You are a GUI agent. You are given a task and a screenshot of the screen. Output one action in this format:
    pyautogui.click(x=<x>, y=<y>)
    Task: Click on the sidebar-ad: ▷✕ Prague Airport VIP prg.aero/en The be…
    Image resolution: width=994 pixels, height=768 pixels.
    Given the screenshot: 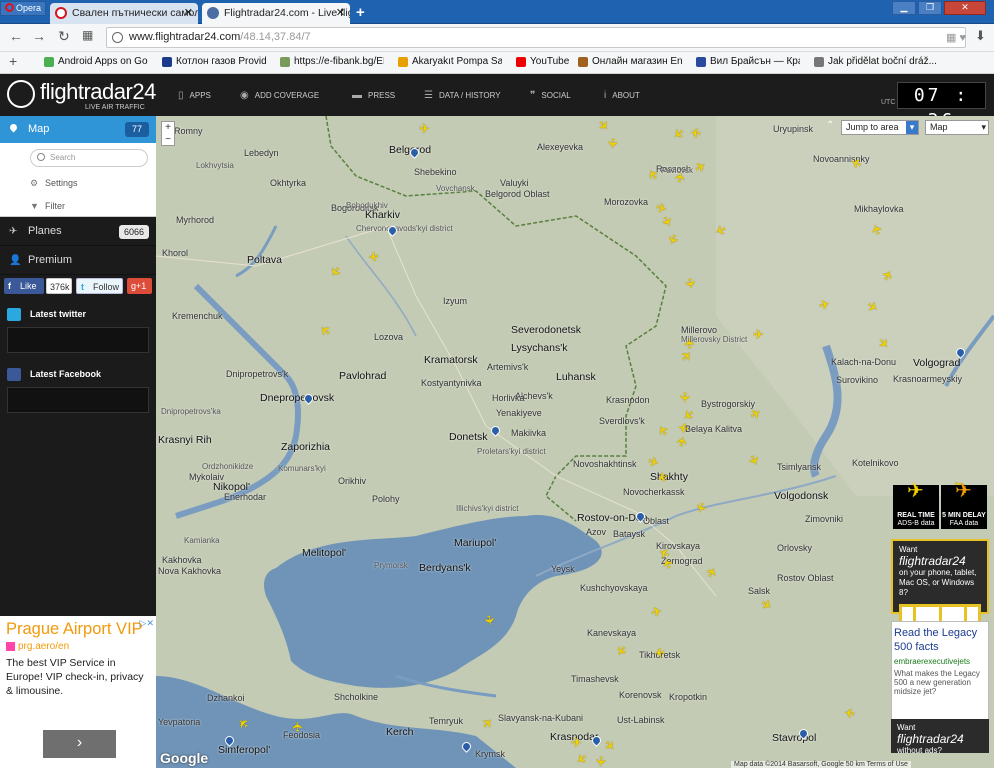 What is the action you would take?
    pyautogui.click(x=78, y=692)
    